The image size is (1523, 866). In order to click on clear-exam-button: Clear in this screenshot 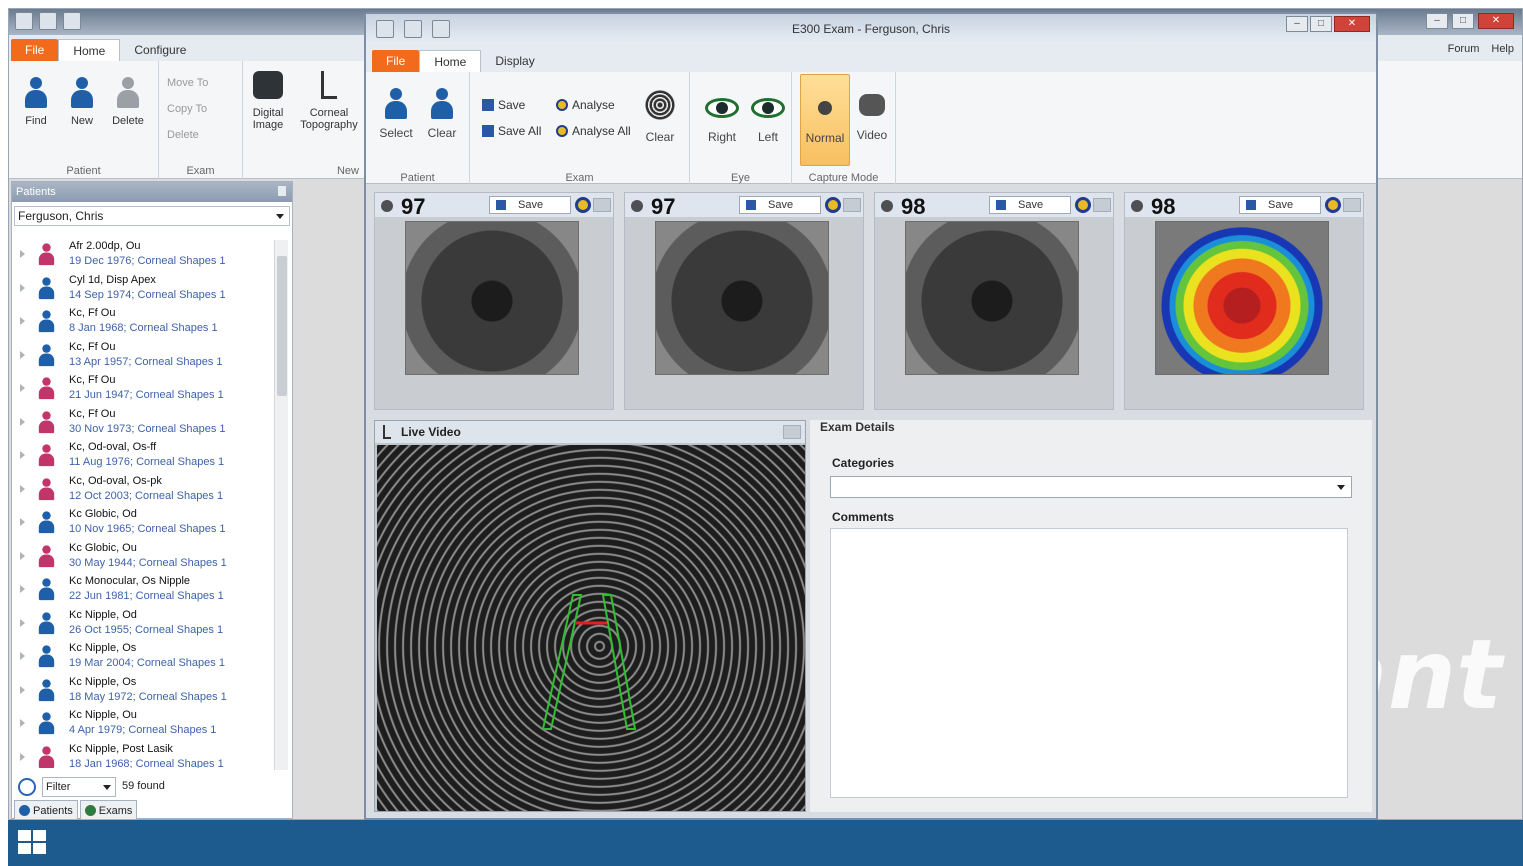, I will do `click(660, 117)`.